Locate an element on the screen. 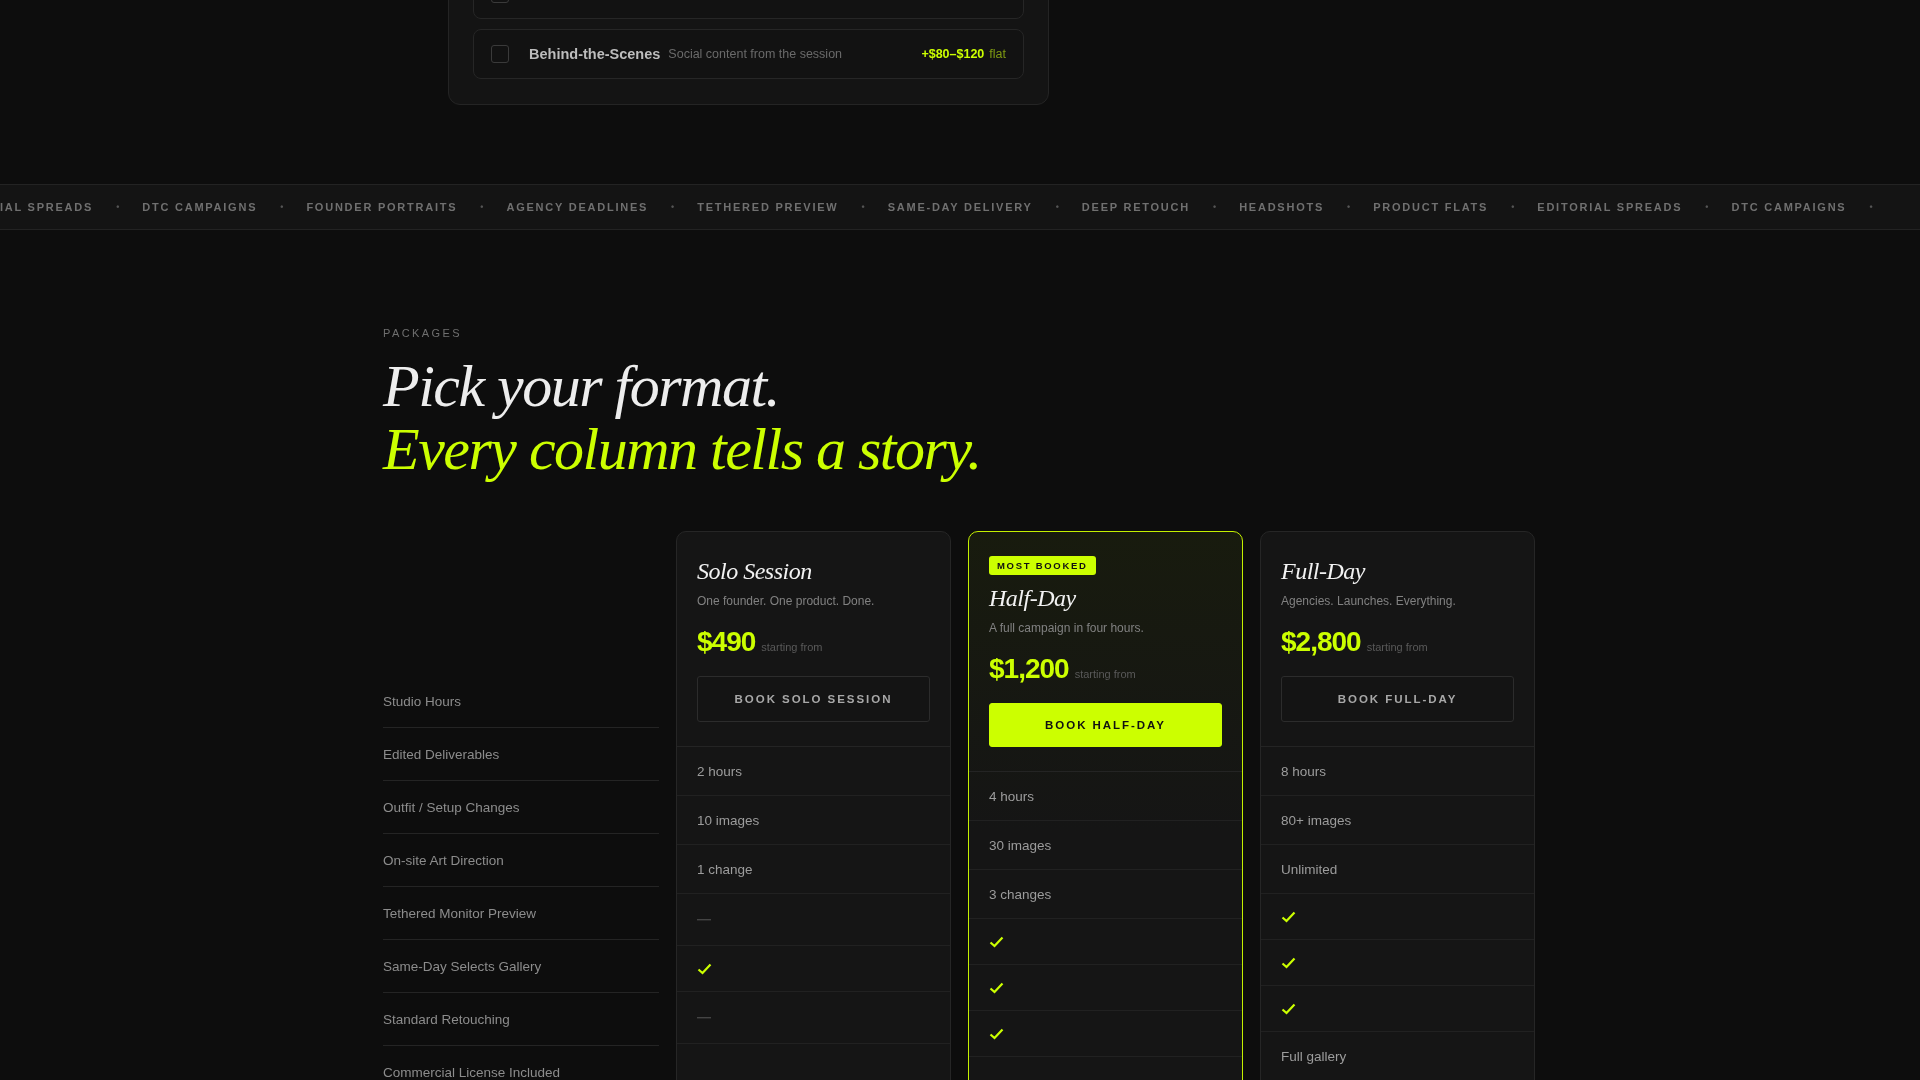 Image resolution: width=1920 pixels, height=1080 pixels. book-button: BOOK SOLO SESSION is located at coordinates (813, 699).